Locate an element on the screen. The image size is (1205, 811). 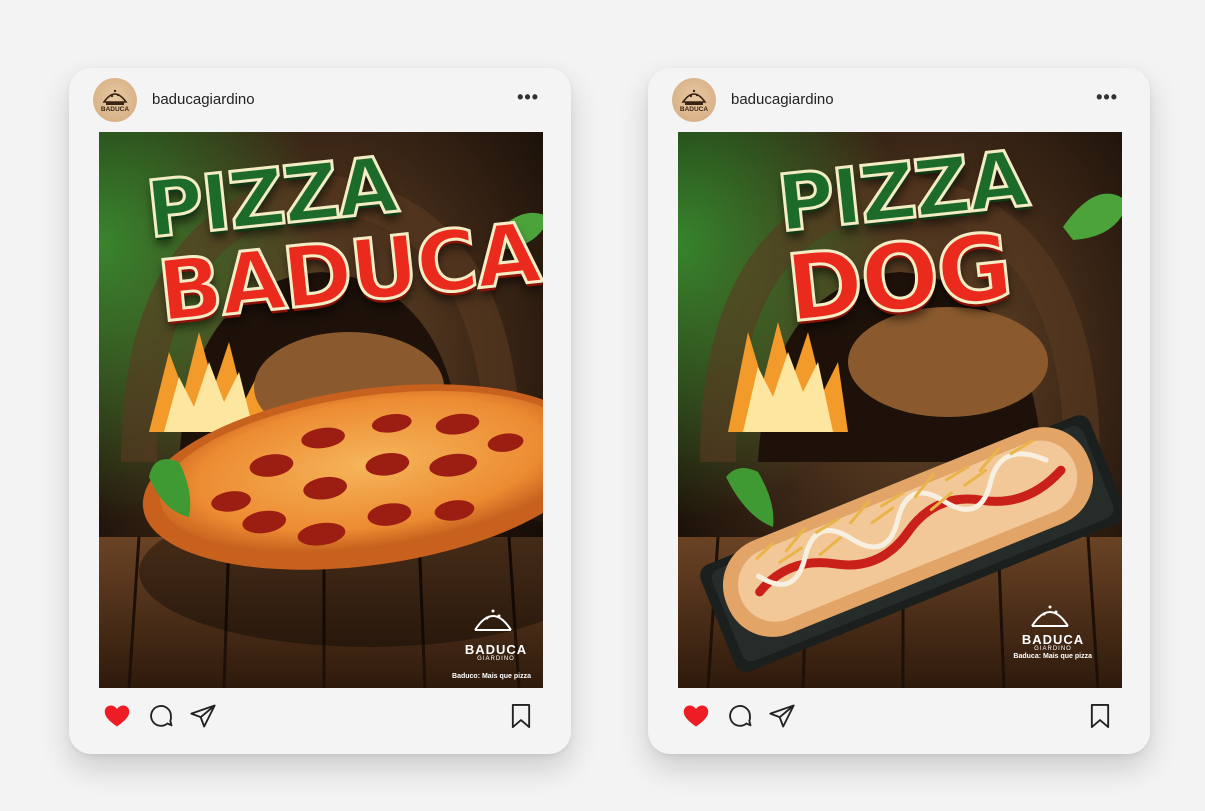
brand-tagline: Baduco: Mais que pizza is located at coordinates (491, 676).